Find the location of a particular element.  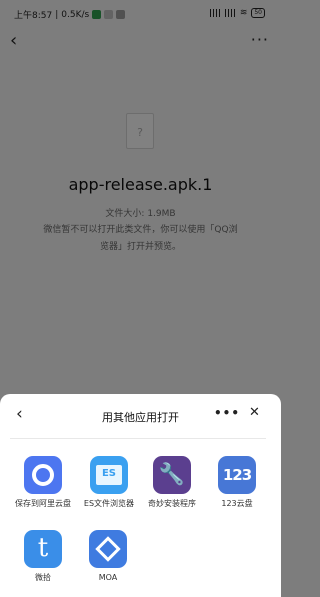

moa-icon is located at coordinates (108, 549).